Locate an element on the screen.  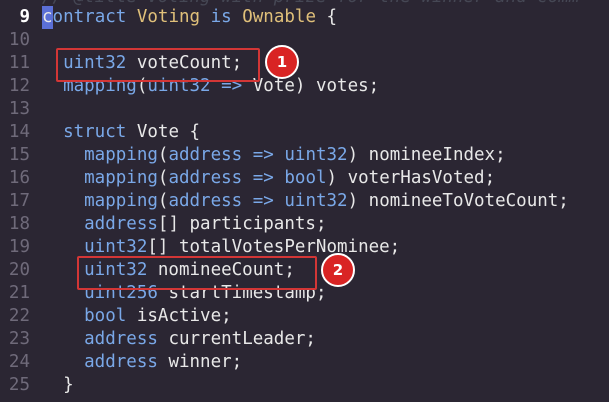
code-token: Vote { is located at coordinates (163, 132).